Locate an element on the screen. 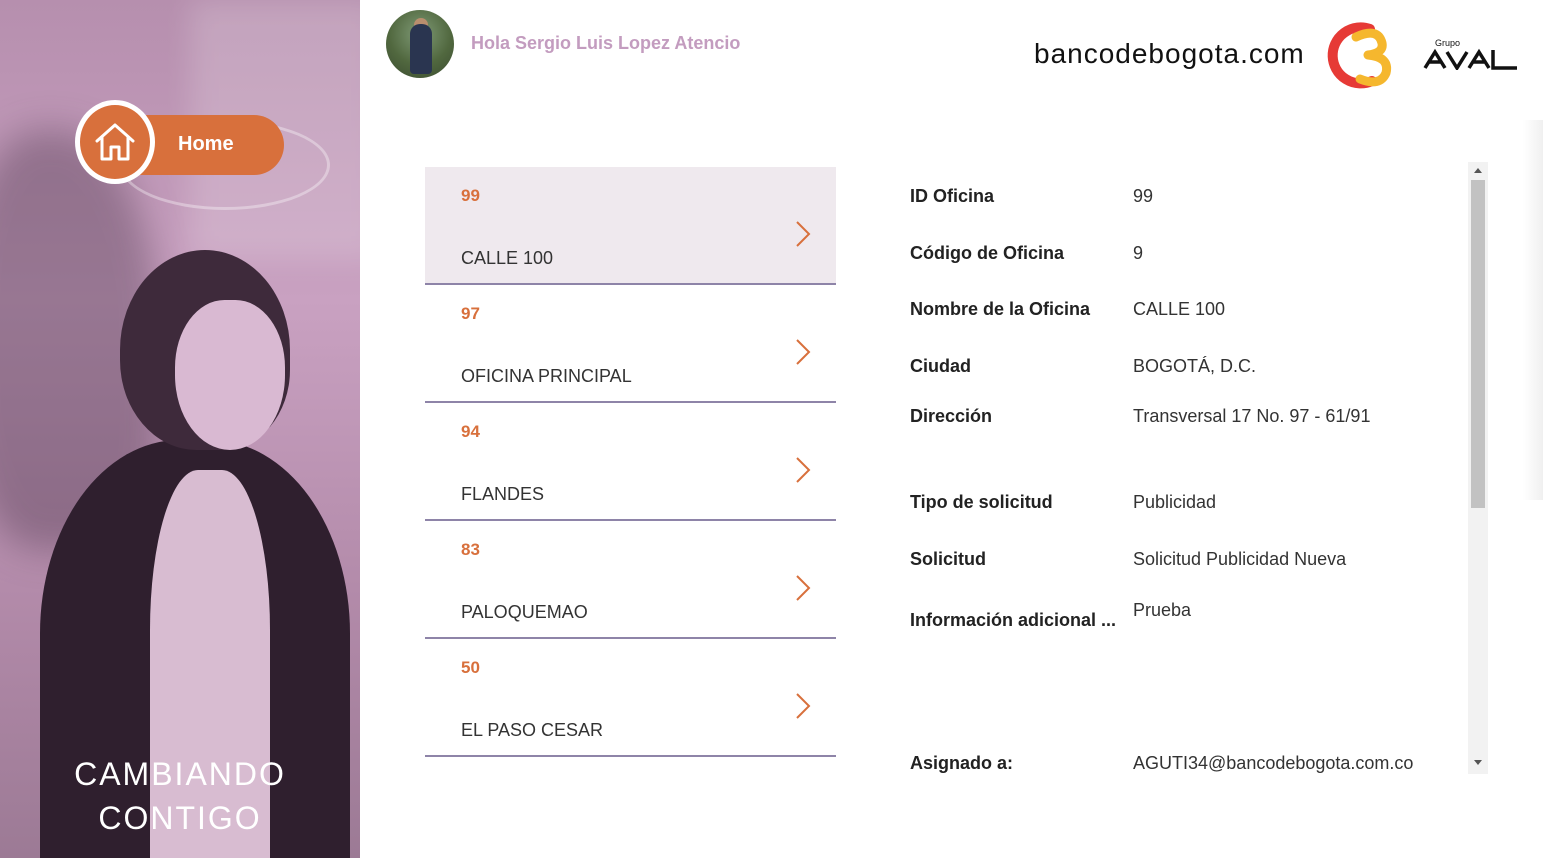  hero-person-face is located at coordinates (230, 375).